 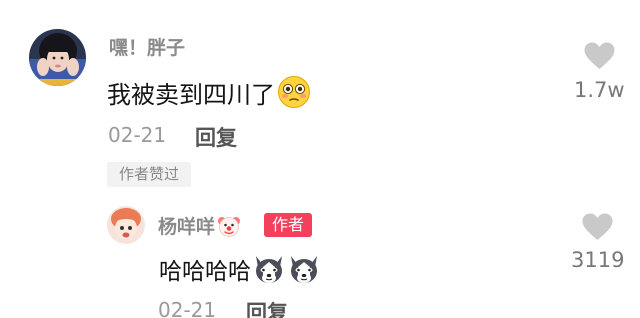 I want to click on comment-username: 嘿！胖子, so click(x=147, y=46).